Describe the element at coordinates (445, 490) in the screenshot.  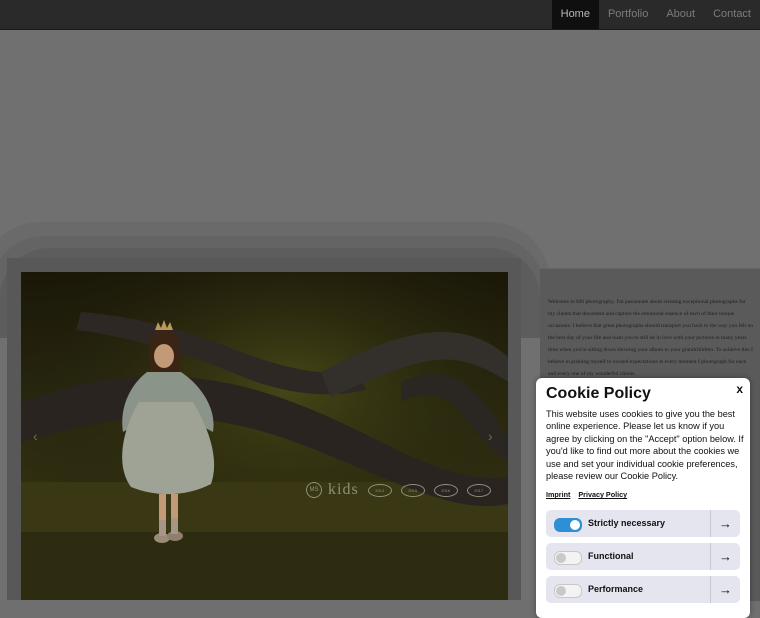
I see `award-badge: 2016` at that location.